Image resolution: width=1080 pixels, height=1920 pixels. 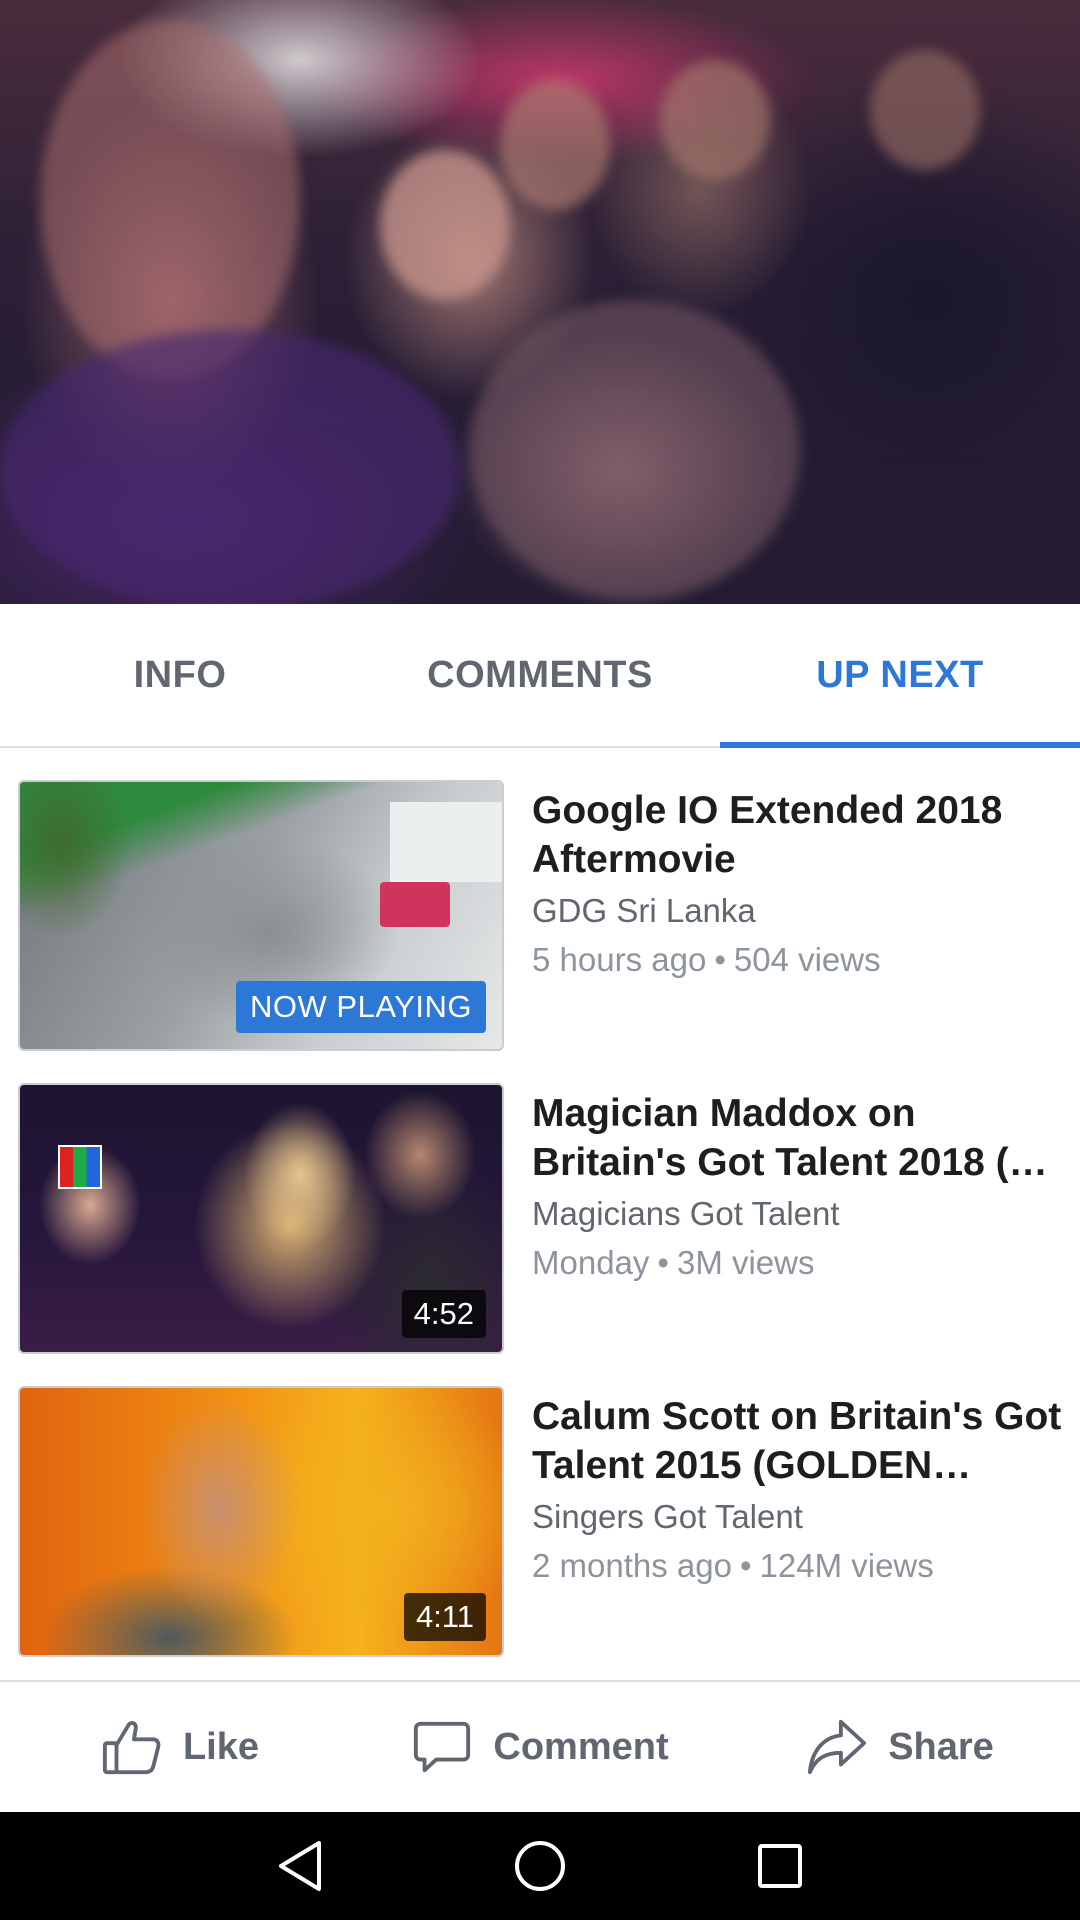 I want to click on tab-bar: INFO COMMENTS UP NEXT, so click(x=540, y=676).